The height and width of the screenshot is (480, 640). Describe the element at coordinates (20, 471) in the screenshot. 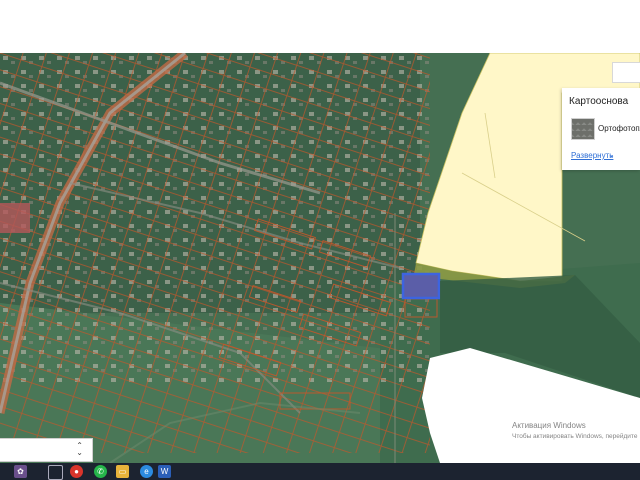

I see `flower-wallpaper-icon: ✿` at that location.